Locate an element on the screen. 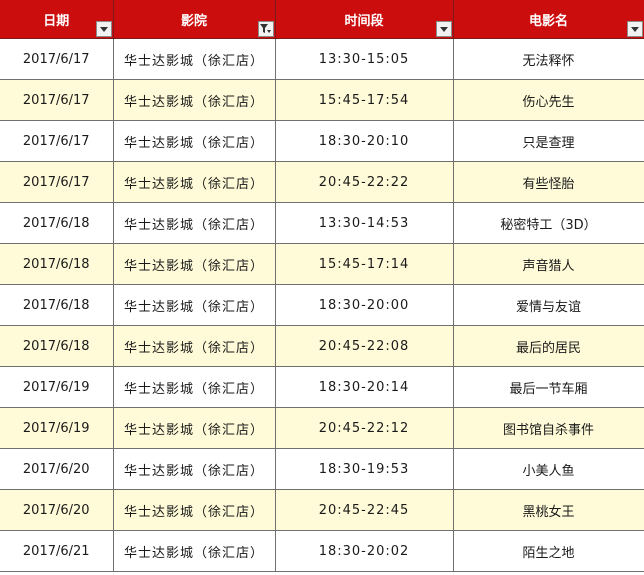  time-cell: 20:45-22:22 is located at coordinates (364, 182).